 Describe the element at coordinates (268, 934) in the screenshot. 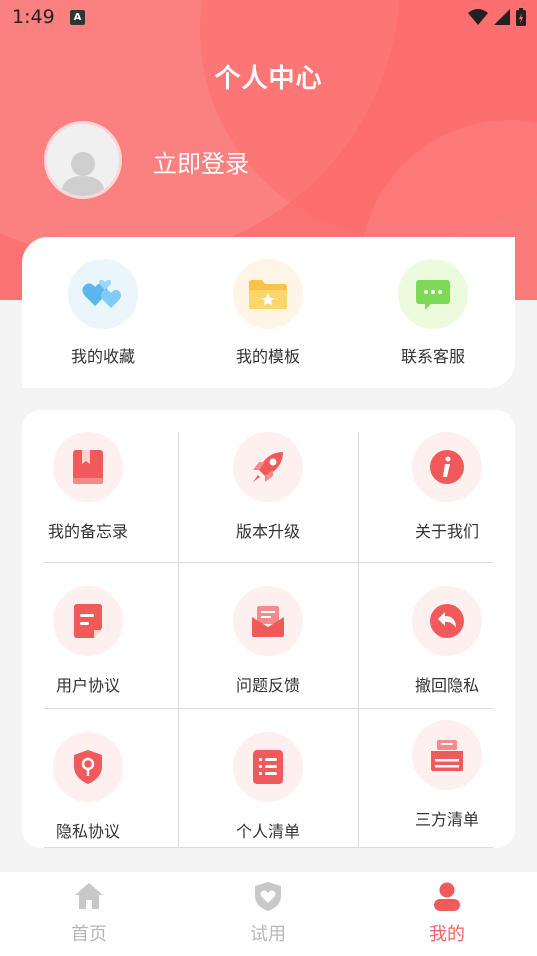

I see `tab-label: 试用` at that location.